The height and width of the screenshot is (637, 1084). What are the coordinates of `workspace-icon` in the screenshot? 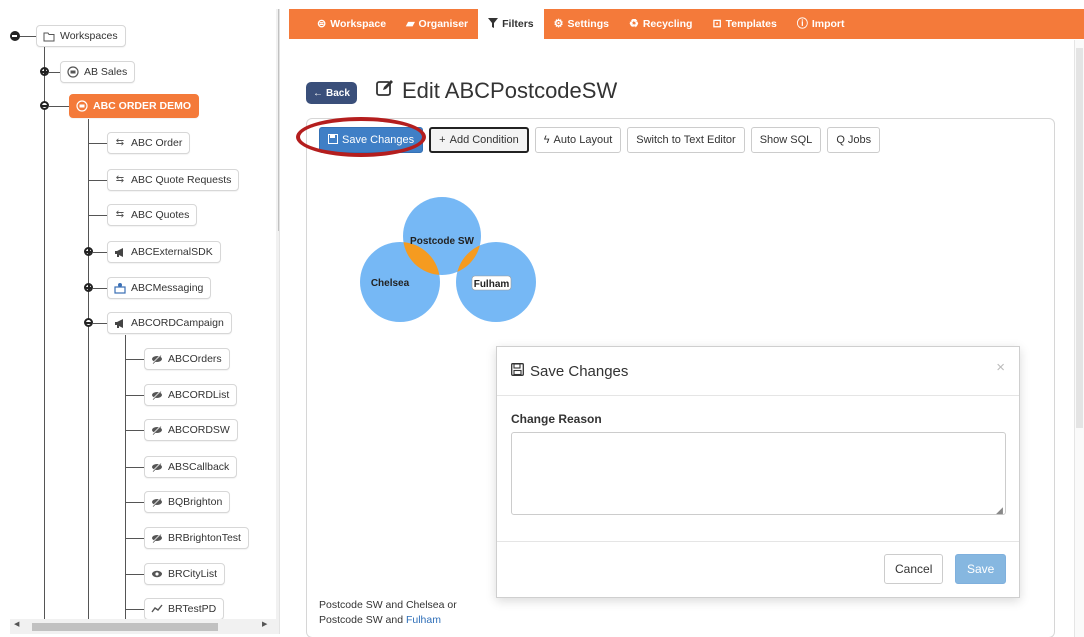 It's located at (73, 72).